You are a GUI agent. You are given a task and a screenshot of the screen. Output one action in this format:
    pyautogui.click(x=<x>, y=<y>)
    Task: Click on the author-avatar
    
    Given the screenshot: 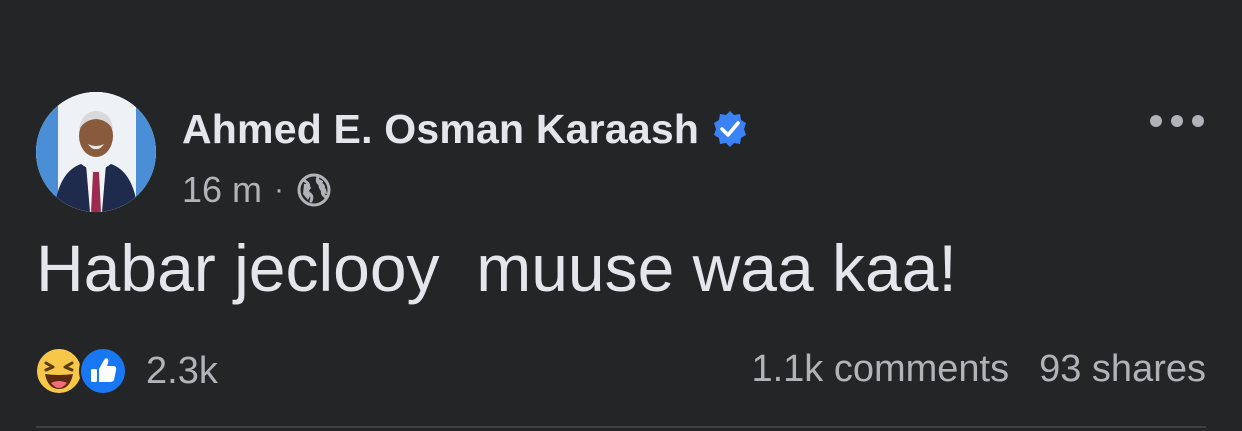 What is the action you would take?
    pyautogui.click(x=96, y=152)
    